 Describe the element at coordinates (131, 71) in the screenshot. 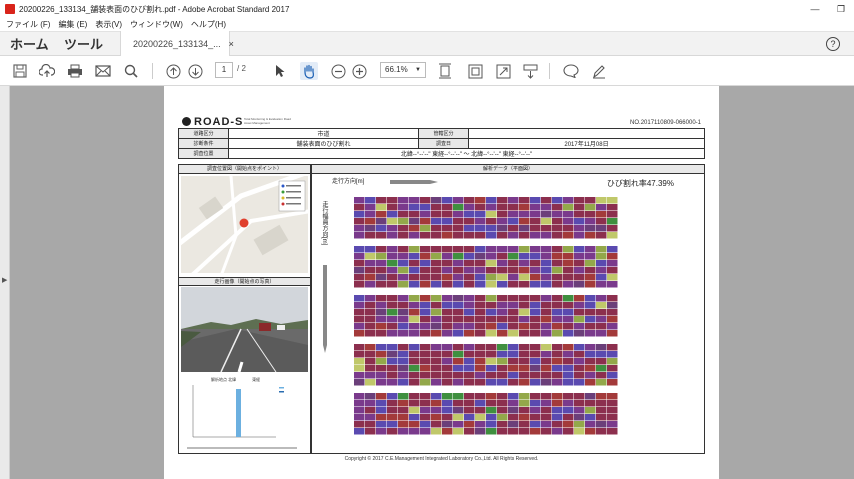

I see `search-icon` at that location.